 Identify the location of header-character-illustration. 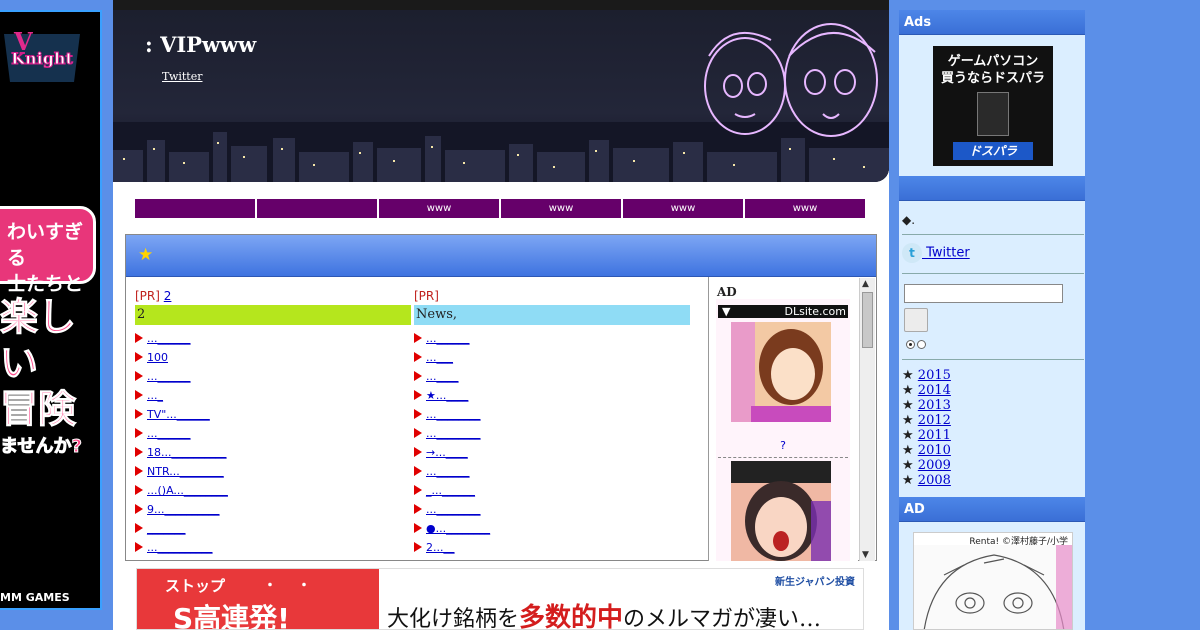
(791, 80).